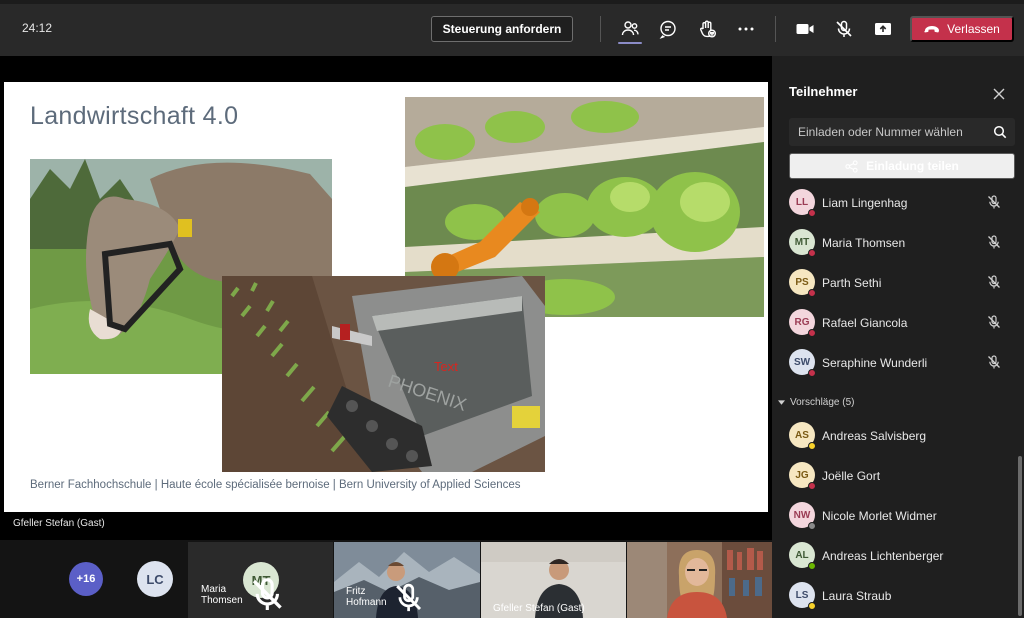  Describe the element at coordinates (781, 402) in the screenshot. I see `chevron-down-icon` at that location.